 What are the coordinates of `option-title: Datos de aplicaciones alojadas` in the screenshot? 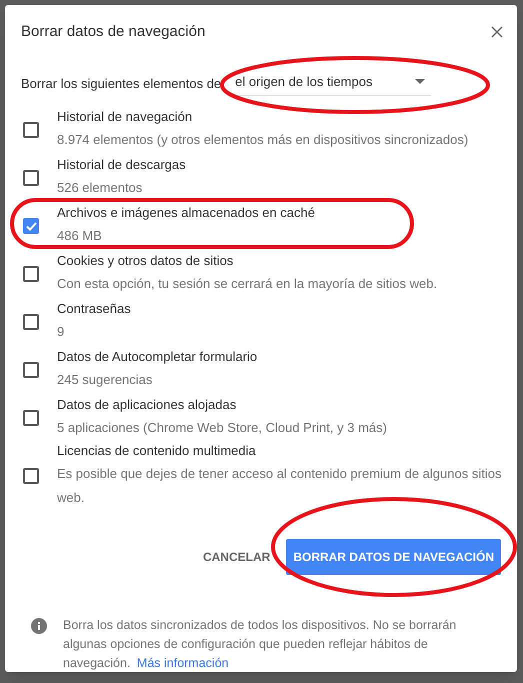 It's located at (147, 405).